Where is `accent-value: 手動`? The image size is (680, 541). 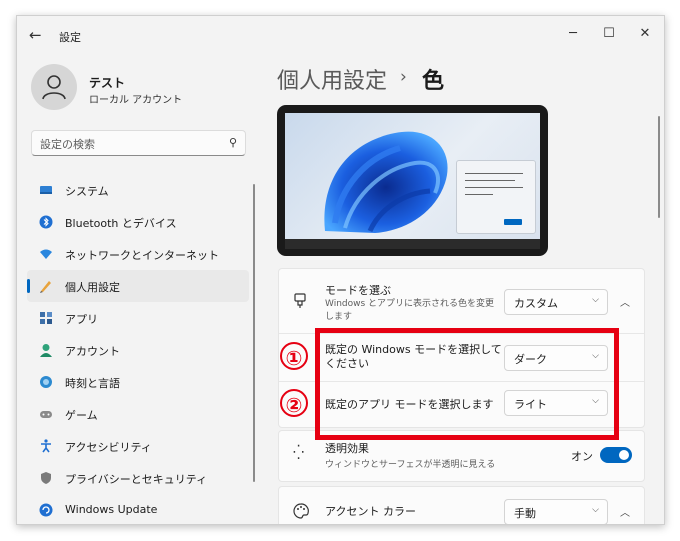 accent-value: 手動 is located at coordinates (525, 513).